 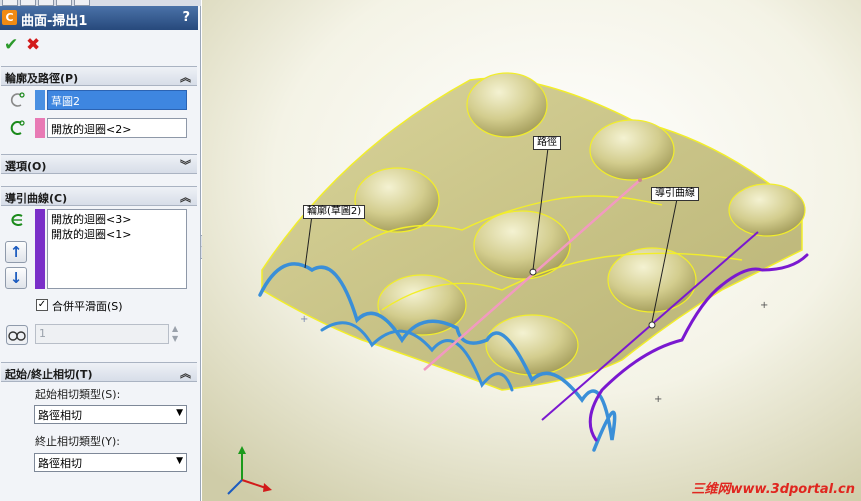 What do you see at coordinates (99, 372) in the screenshot?
I see `tangency-header: 起始/終止相切(T) ︽` at bounding box center [99, 372].